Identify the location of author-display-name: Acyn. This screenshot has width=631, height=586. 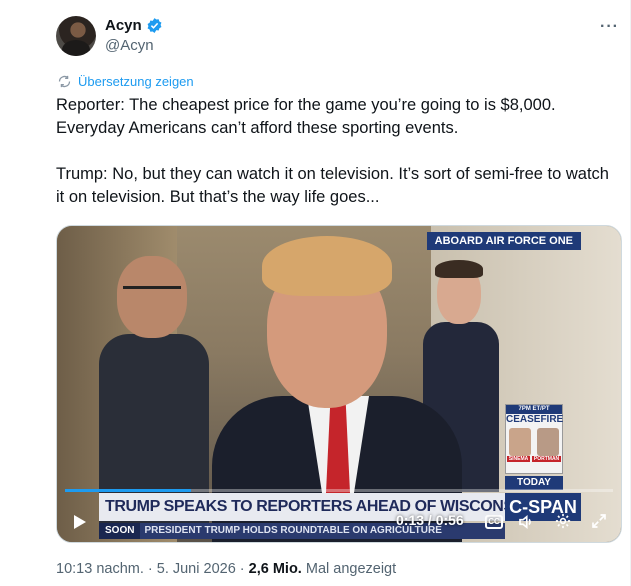
(123, 25).